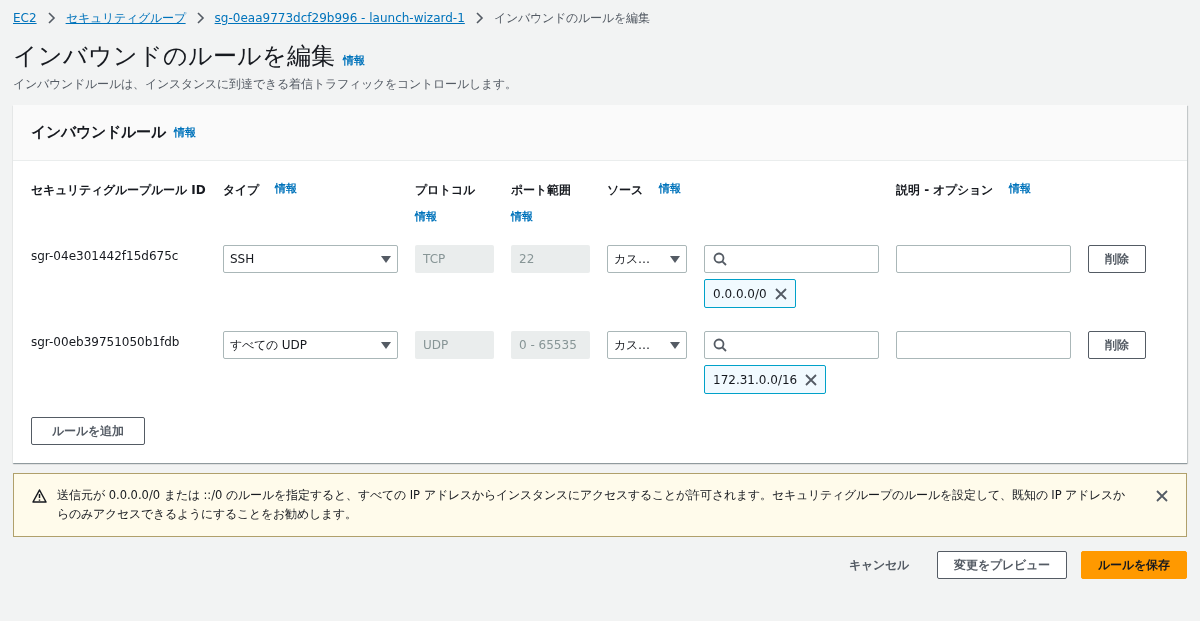 The width and height of the screenshot is (1200, 621). What do you see at coordinates (265, 84) in the screenshot?
I see `page-description: インバウンドルールは、インスタンスに到達できる着信トラフィックをコントロールします。` at bounding box center [265, 84].